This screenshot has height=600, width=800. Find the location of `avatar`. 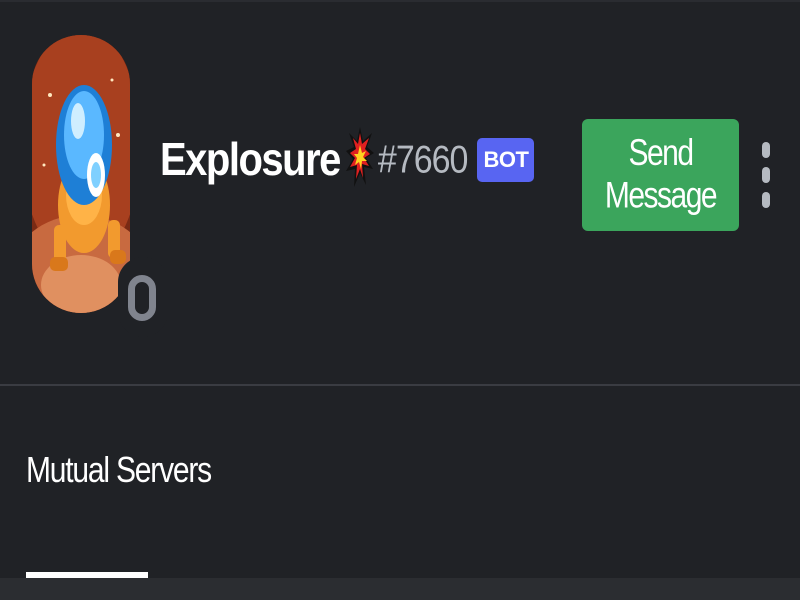

avatar is located at coordinates (81, 174).